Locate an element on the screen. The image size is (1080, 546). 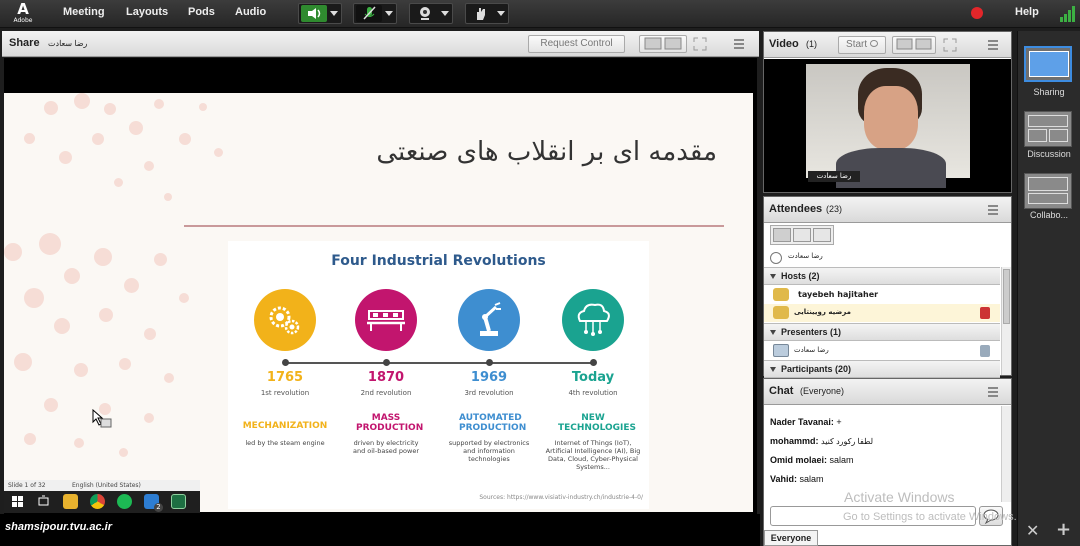
task-view-icon is located at coordinates (43, 501).